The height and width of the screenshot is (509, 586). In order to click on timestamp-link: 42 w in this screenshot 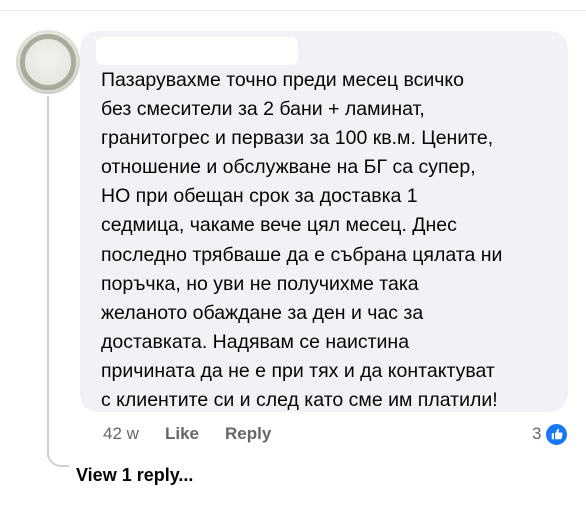, I will do `click(121, 434)`.